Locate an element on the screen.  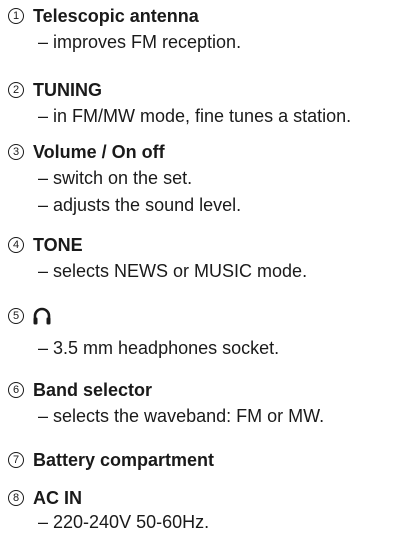
item-number: 4 is located at coordinates (16, 245).